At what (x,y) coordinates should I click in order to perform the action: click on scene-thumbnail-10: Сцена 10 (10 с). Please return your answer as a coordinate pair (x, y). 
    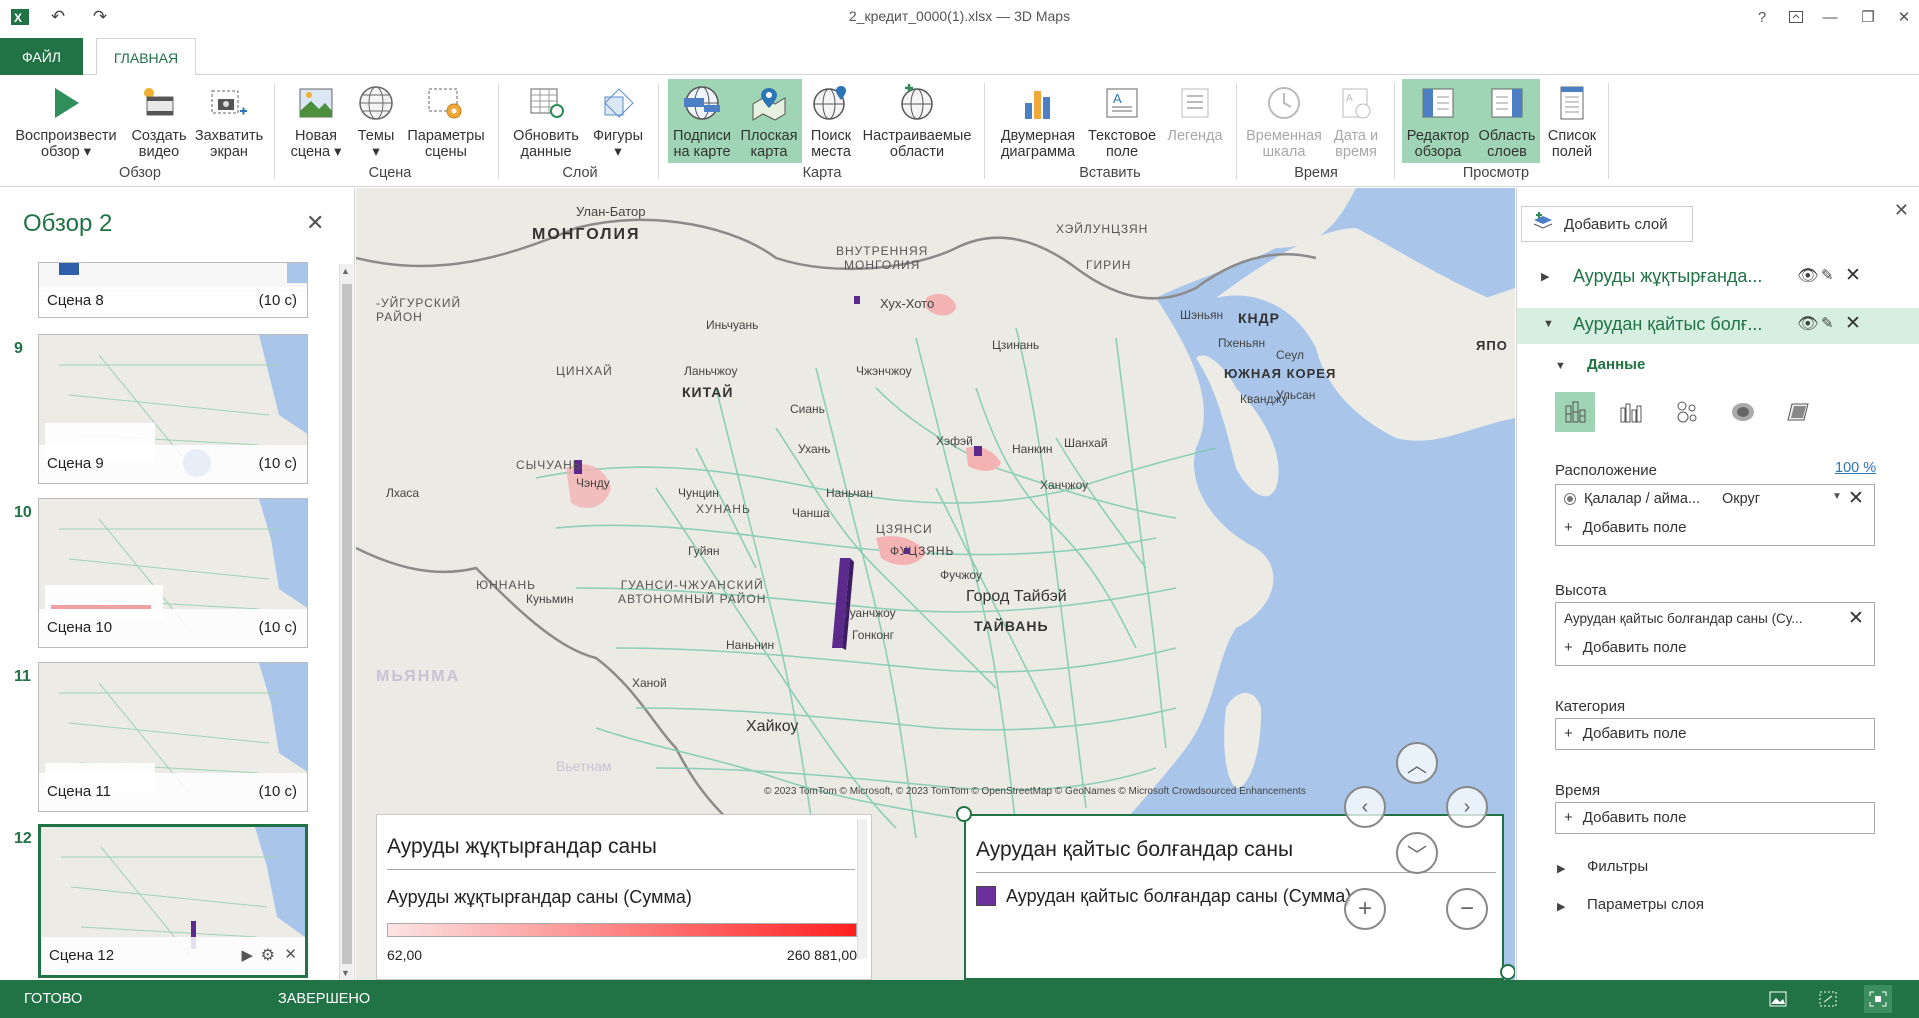
    Looking at the image, I should click on (173, 573).